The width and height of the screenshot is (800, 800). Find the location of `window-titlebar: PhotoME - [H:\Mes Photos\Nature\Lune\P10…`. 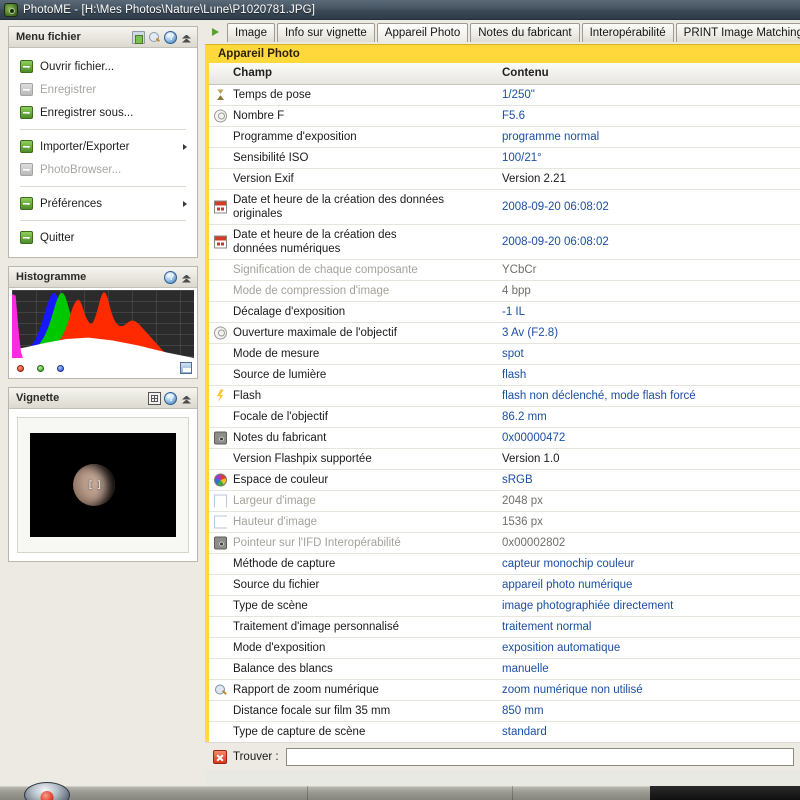

window-titlebar: PhotoME - [H:\Mes Photos\Nature\Lune\P10… is located at coordinates (400, 10).